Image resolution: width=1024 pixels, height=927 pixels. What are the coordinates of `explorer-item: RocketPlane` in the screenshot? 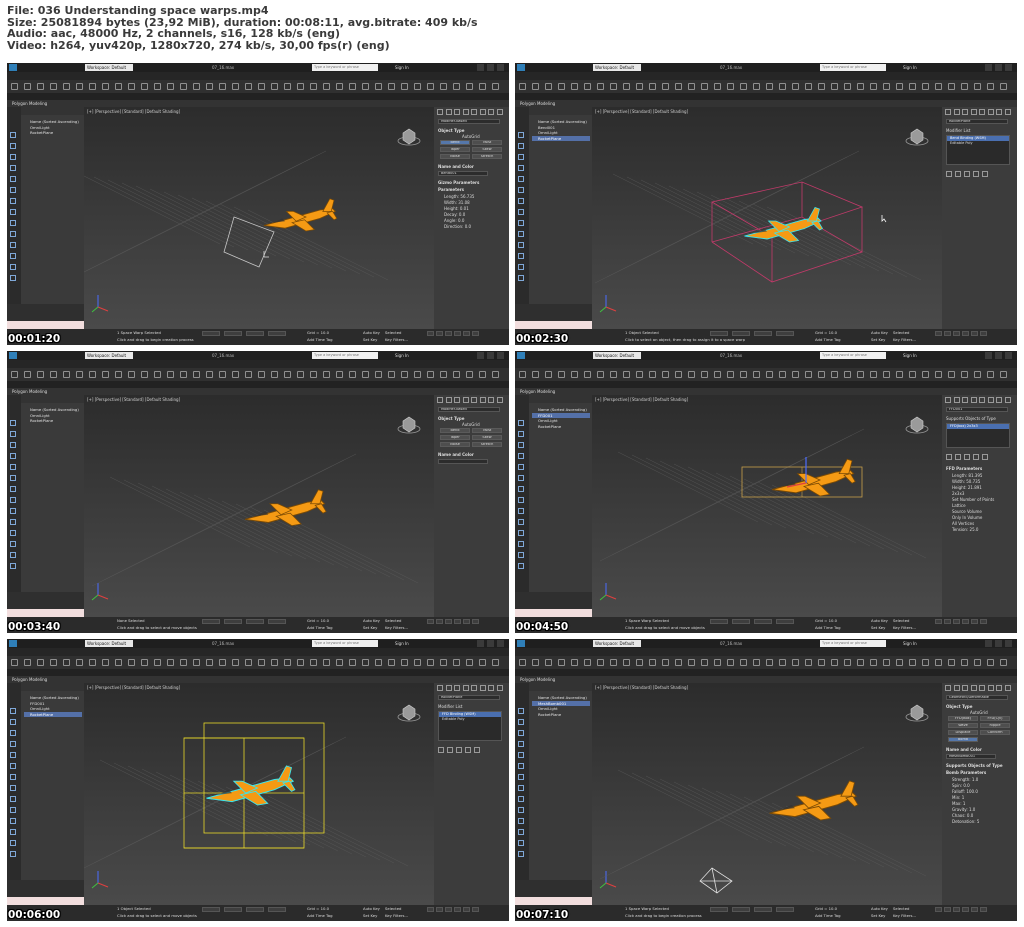 It's located at (53, 421).